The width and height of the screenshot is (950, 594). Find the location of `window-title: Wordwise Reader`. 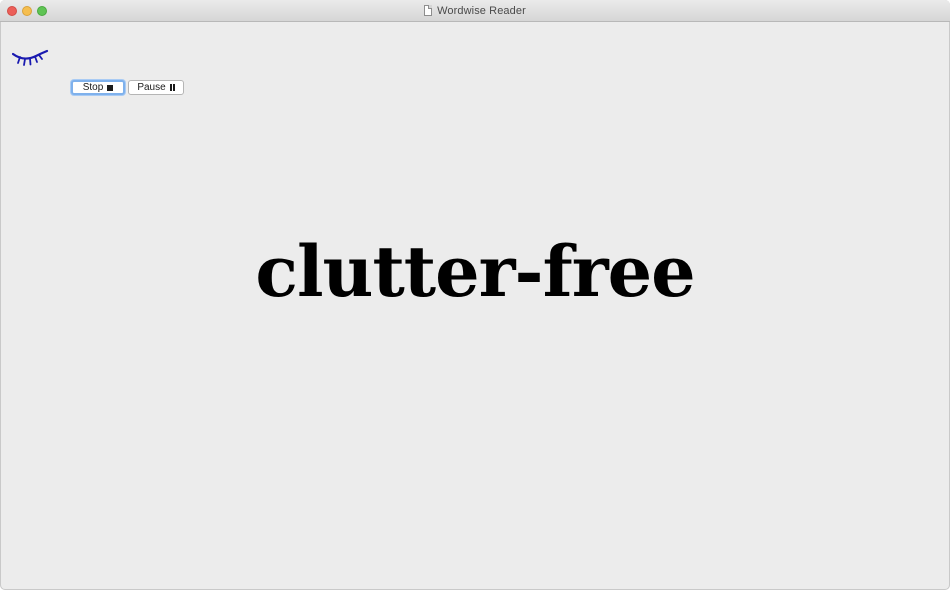

window-title: Wordwise Reader is located at coordinates (481, 10).